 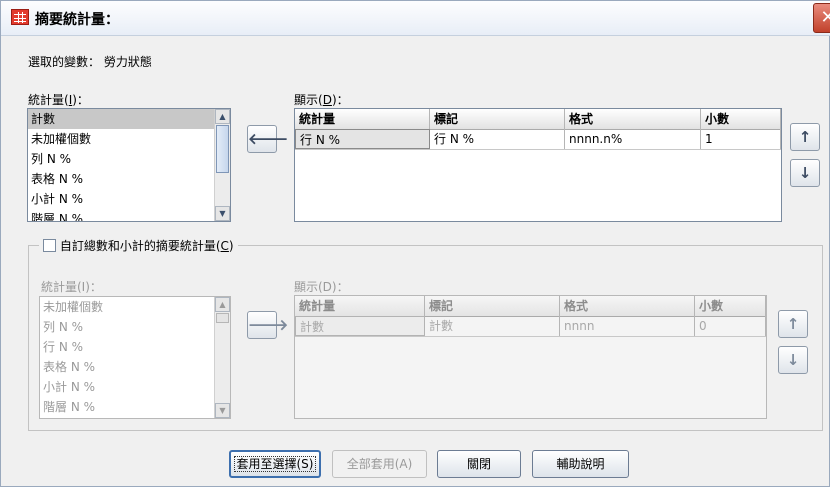 I want to click on arrow-right-icon: 🡒, so click(x=268, y=325).